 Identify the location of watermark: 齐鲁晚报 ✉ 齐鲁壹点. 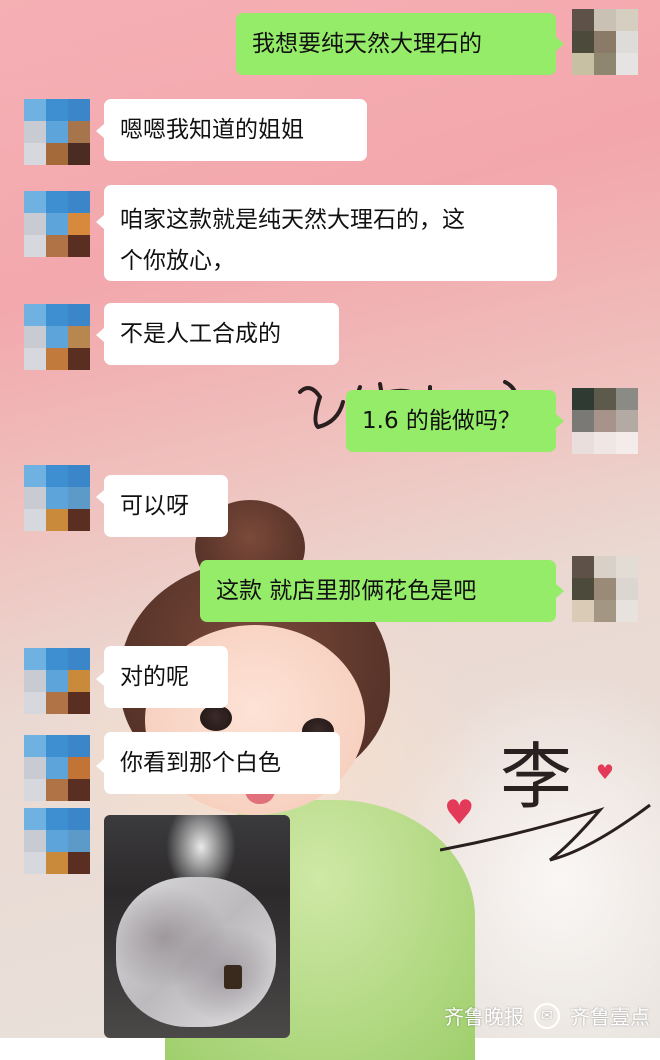
(547, 1015).